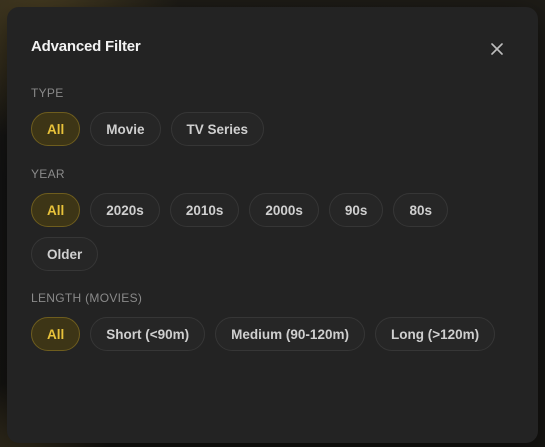 The image size is (545, 447). I want to click on modal-title: Advanced Filter, so click(86, 46).